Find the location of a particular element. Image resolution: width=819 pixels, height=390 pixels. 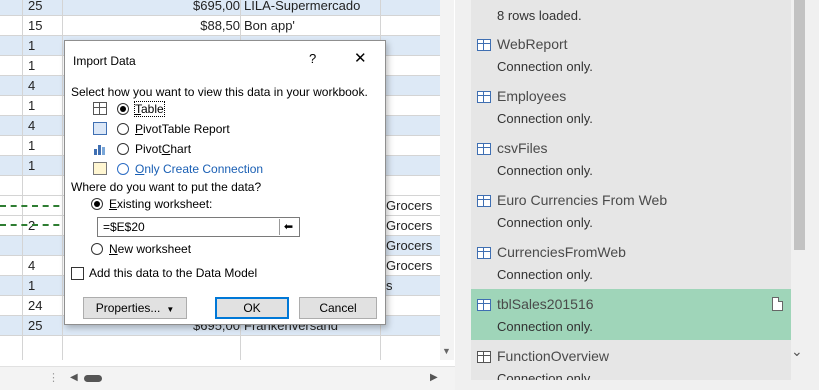

radio-table is located at coordinates (123, 109).